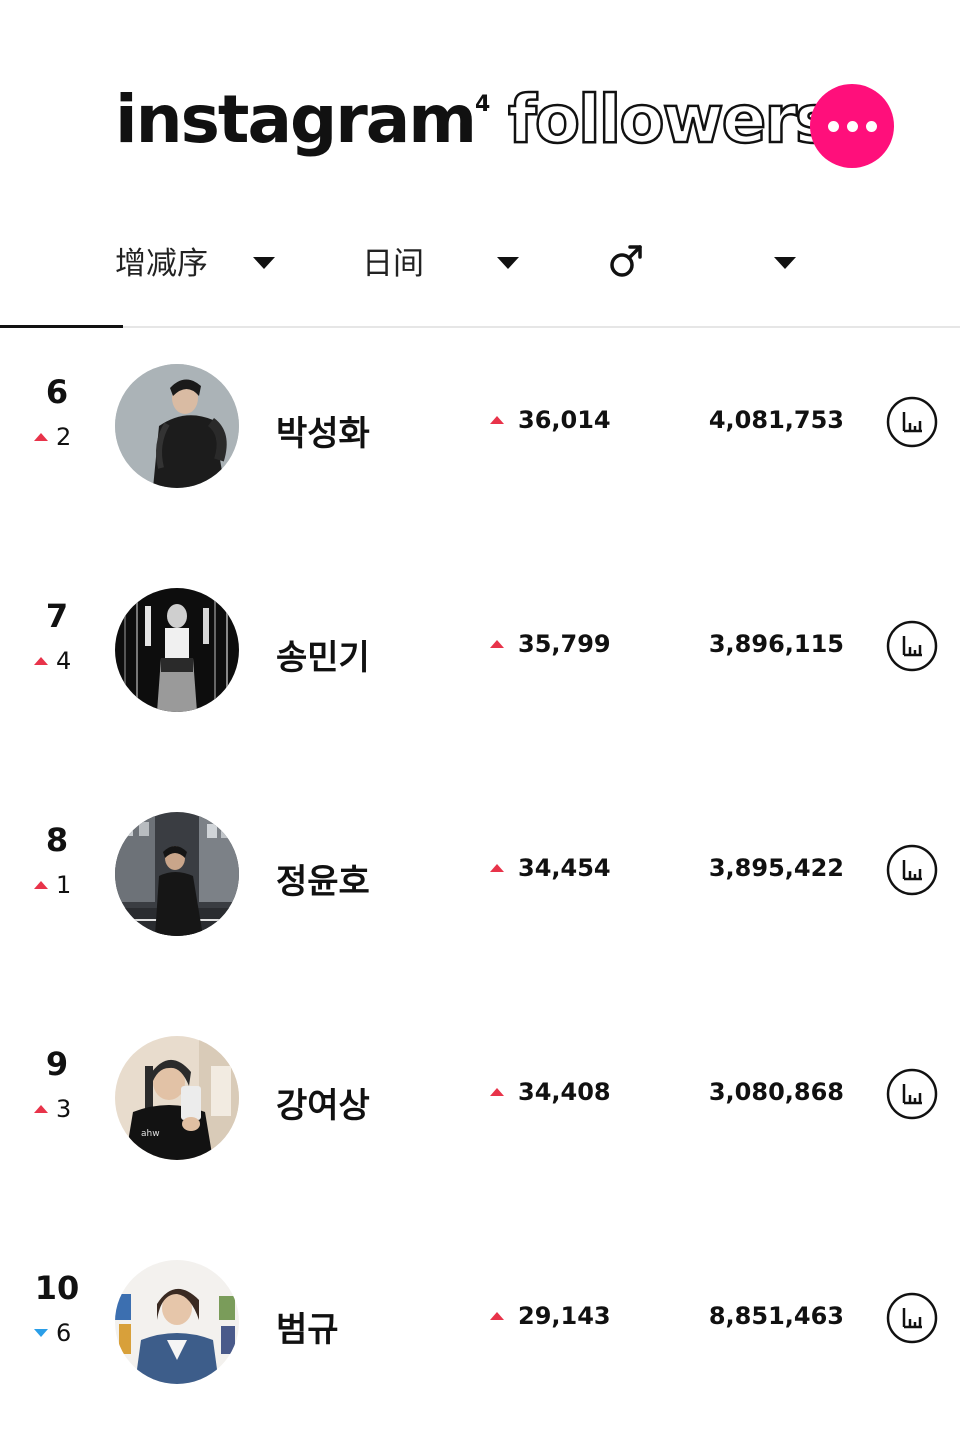 This screenshot has width=960, height=1455. What do you see at coordinates (776, 420) in the screenshot?
I see `follower-total: 4,081,753` at bounding box center [776, 420].